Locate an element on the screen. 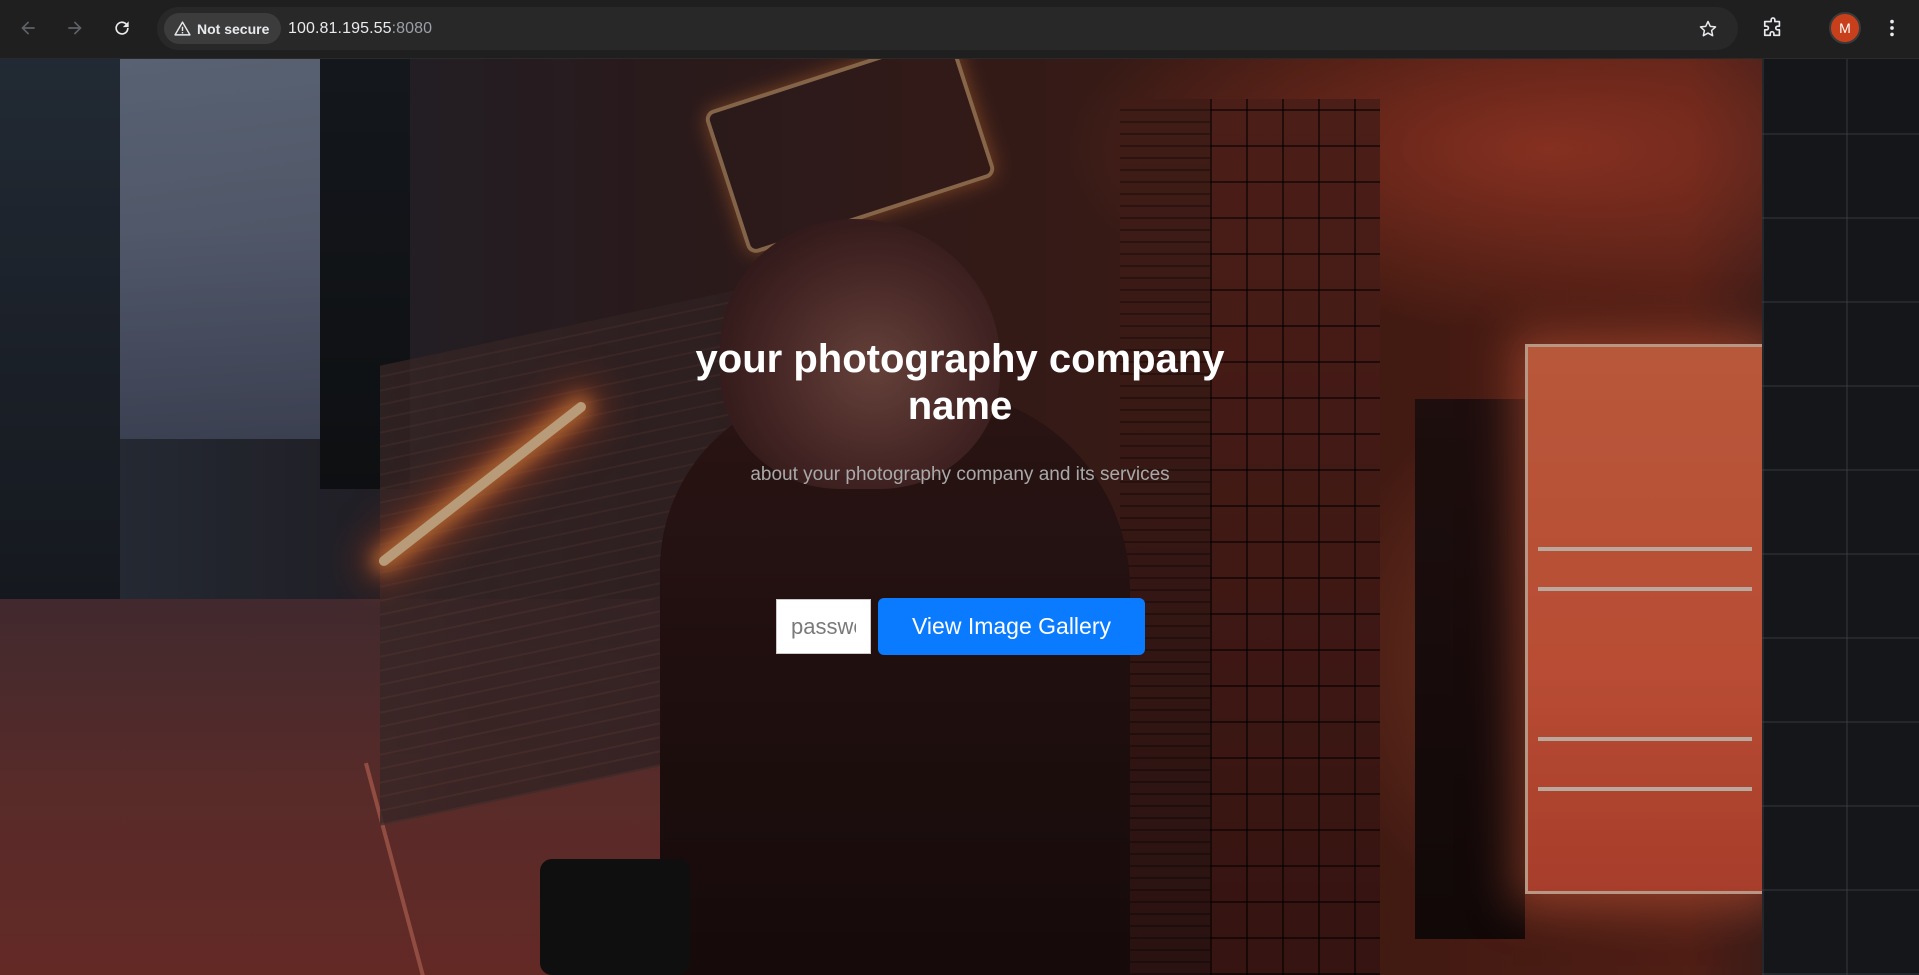 Image resolution: width=1919 pixels, height=975 pixels. reload-icon is located at coordinates (122, 28).